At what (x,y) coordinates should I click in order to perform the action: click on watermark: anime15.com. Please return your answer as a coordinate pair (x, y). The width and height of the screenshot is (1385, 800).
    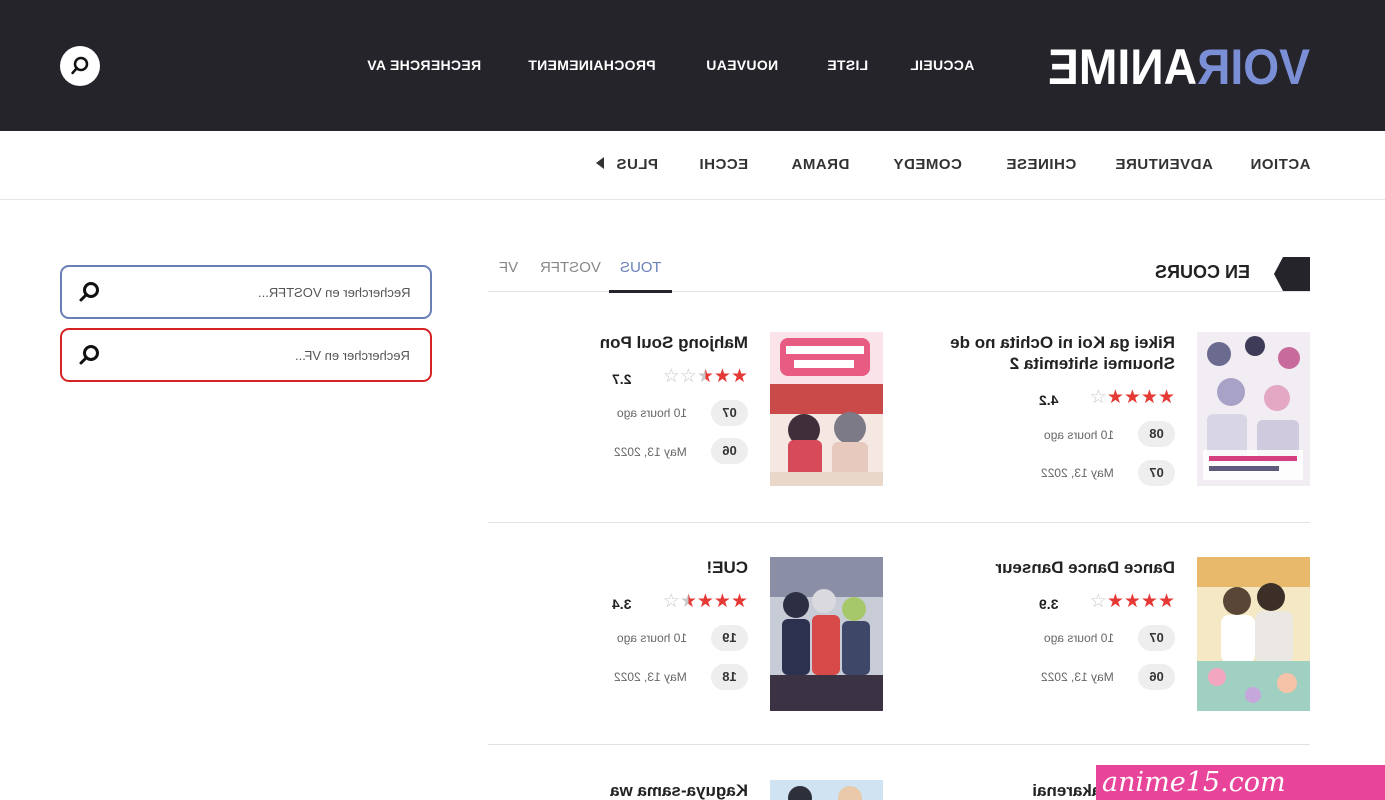
    Looking at the image, I should click on (1240, 782).